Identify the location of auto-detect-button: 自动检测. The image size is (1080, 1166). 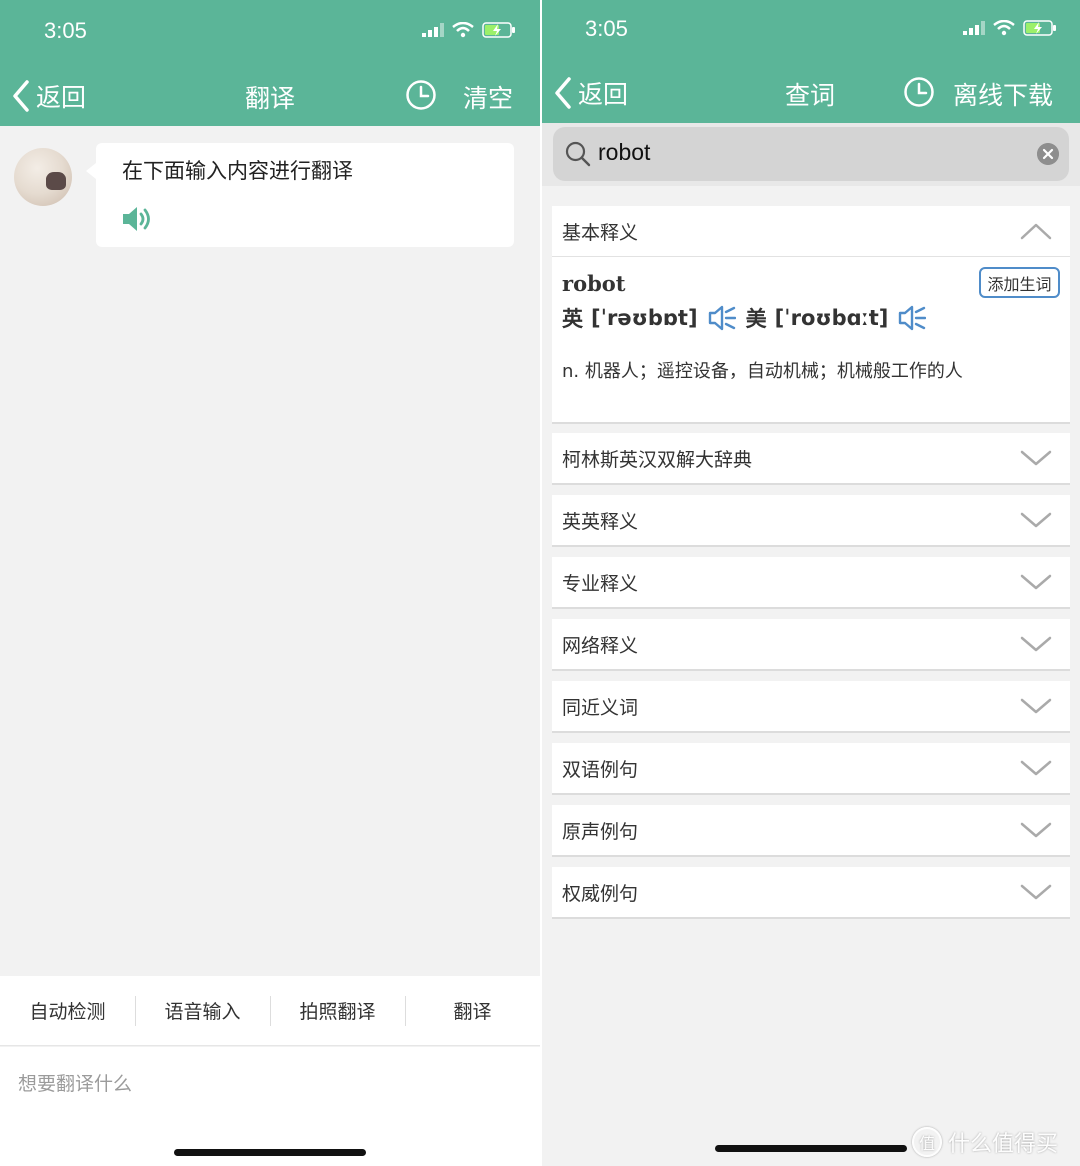
(67, 1010).